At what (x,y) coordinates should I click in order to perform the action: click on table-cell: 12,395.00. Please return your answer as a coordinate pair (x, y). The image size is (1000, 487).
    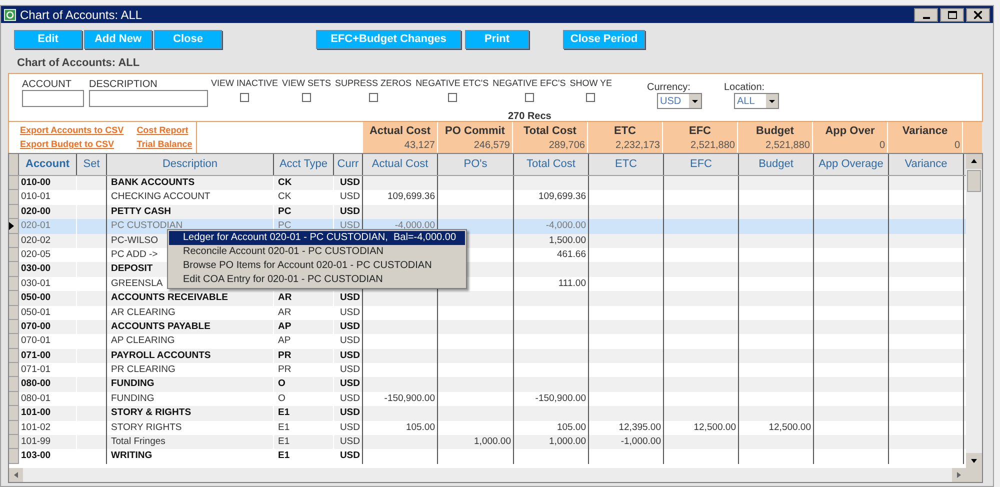
    Looking at the image, I should click on (639, 427).